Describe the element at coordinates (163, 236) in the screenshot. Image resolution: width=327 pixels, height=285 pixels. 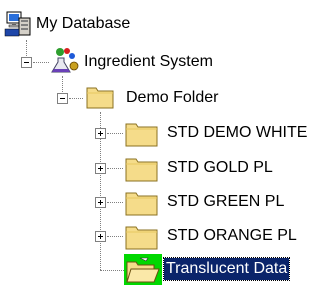
I see `tree-node-std-orange-pl: STD ORANGE PL` at that location.